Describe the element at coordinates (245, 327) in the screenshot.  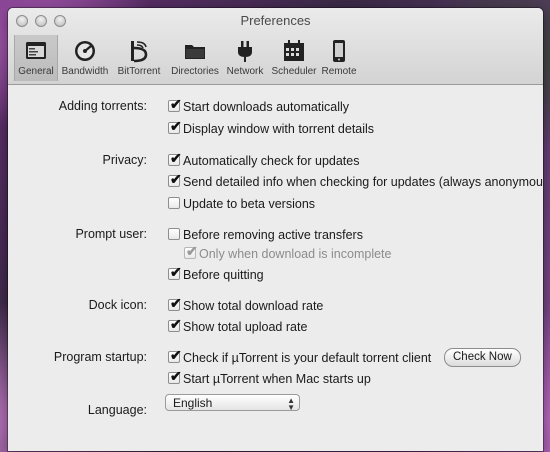
I see `upload-rate-label: Show total upload rate` at that location.